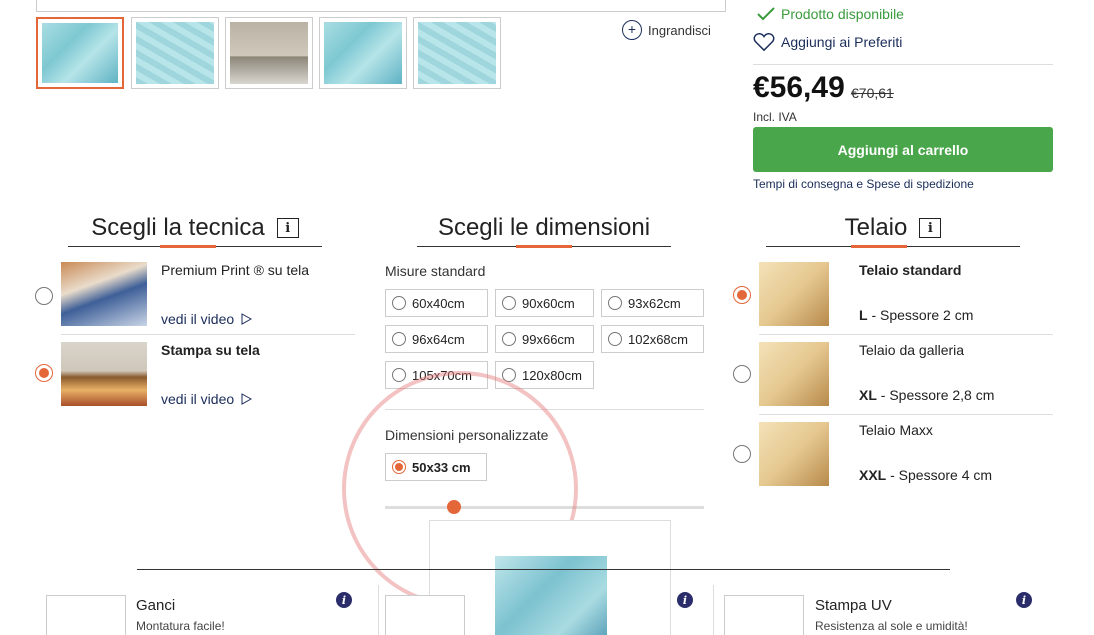  Describe the element at coordinates (632, 30) in the screenshot. I see `zoom-in-icon: +` at that location.